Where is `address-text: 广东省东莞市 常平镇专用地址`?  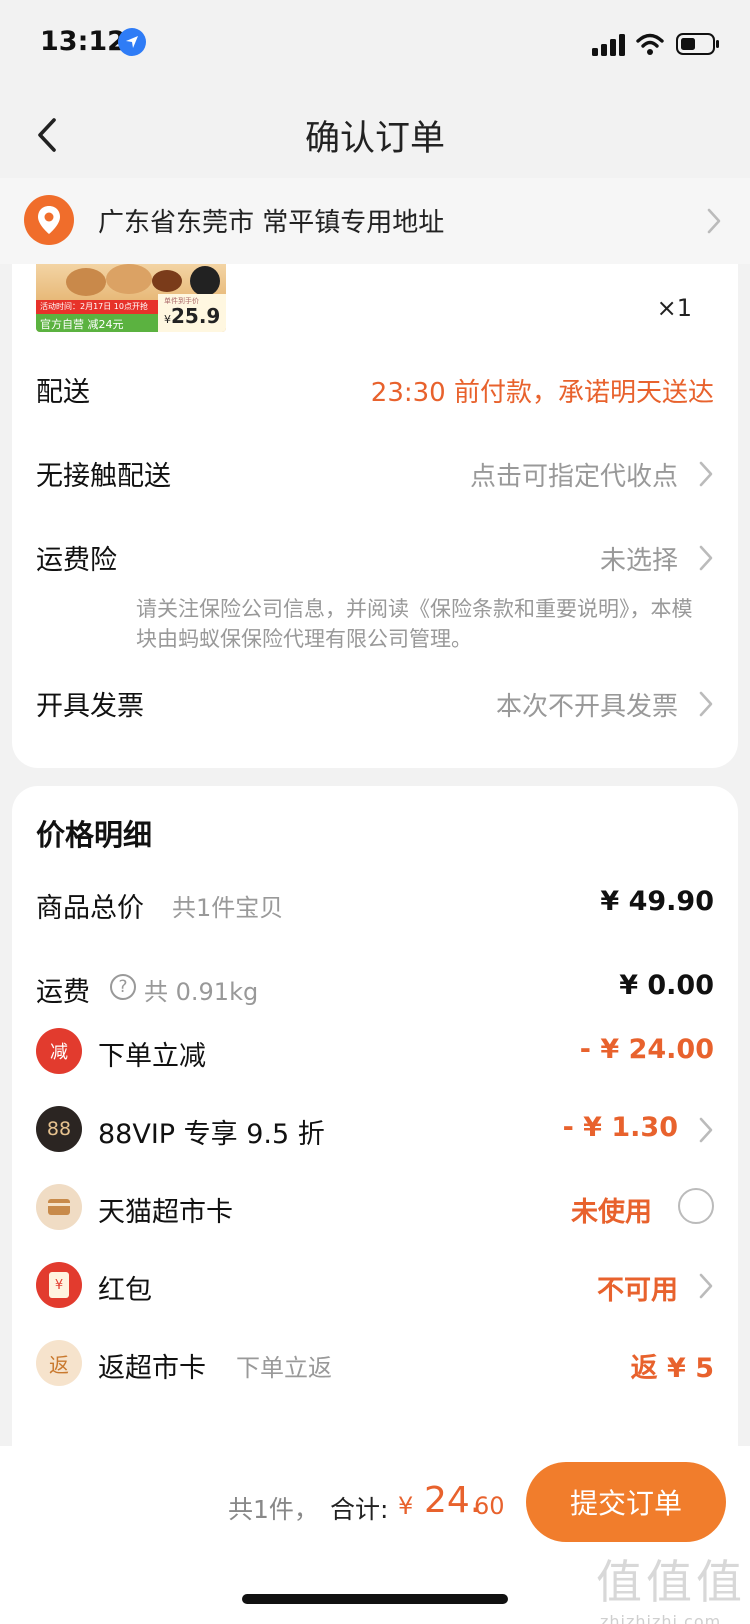 address-text: 广东省东莞市 常平镇专用地址 is located at coordinates (271, 223).